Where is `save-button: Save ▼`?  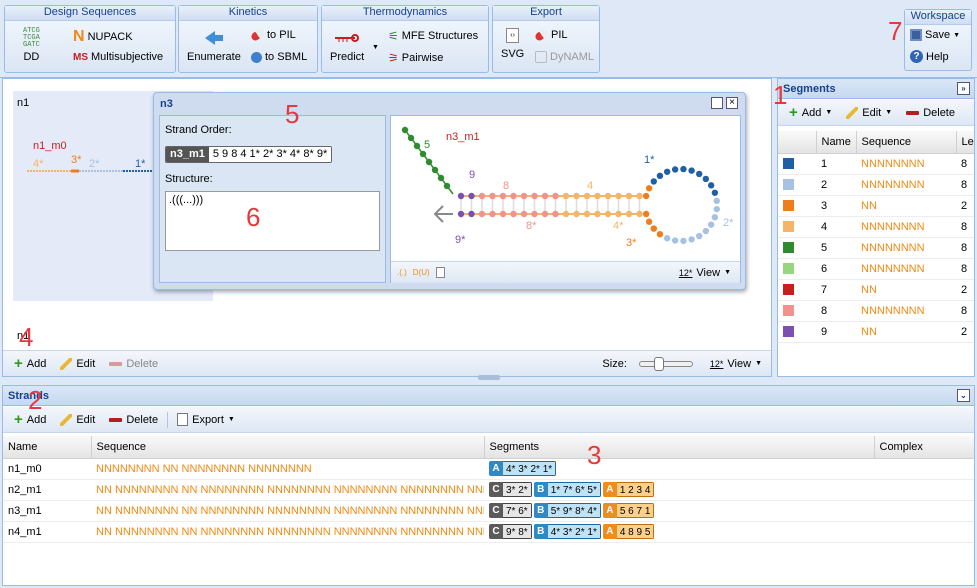
save-button: Save ▼ is located at coordinates (935, 35).